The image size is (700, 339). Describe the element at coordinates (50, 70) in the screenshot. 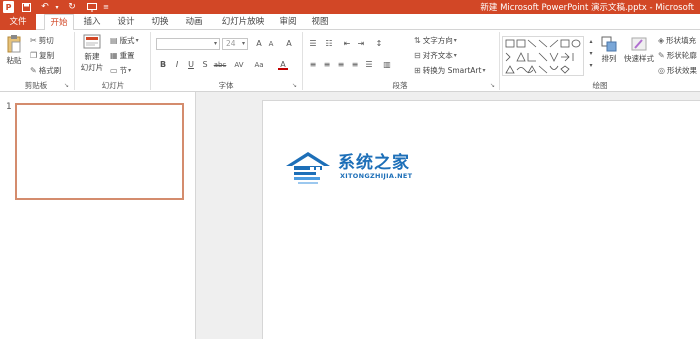

I see `format-painter-label: 格式刷` at that location.